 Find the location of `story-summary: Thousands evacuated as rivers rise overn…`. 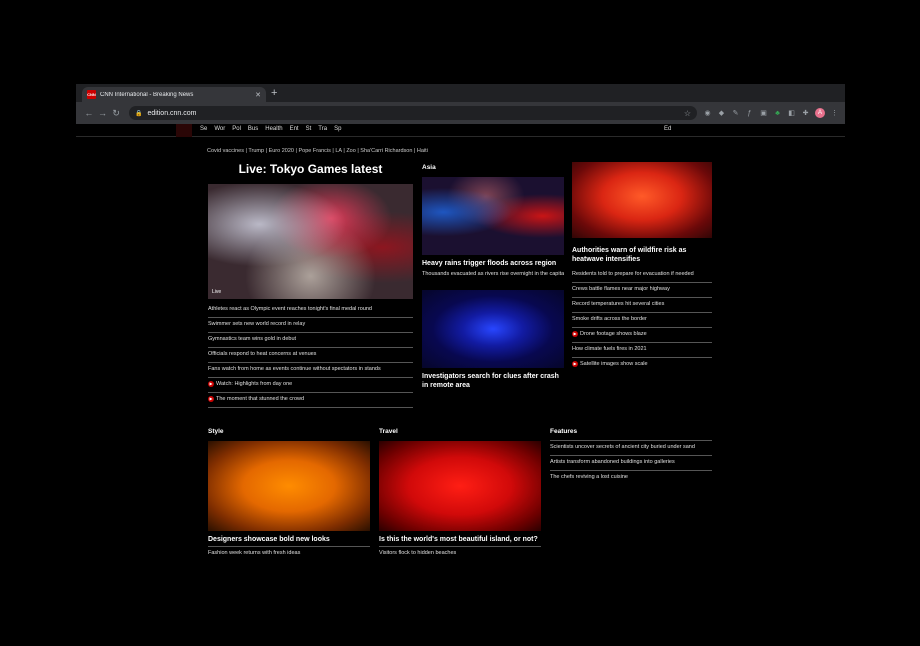

story-summary: Thousands evacuated as rivers rise overn… is located at coordinates (493, 274).